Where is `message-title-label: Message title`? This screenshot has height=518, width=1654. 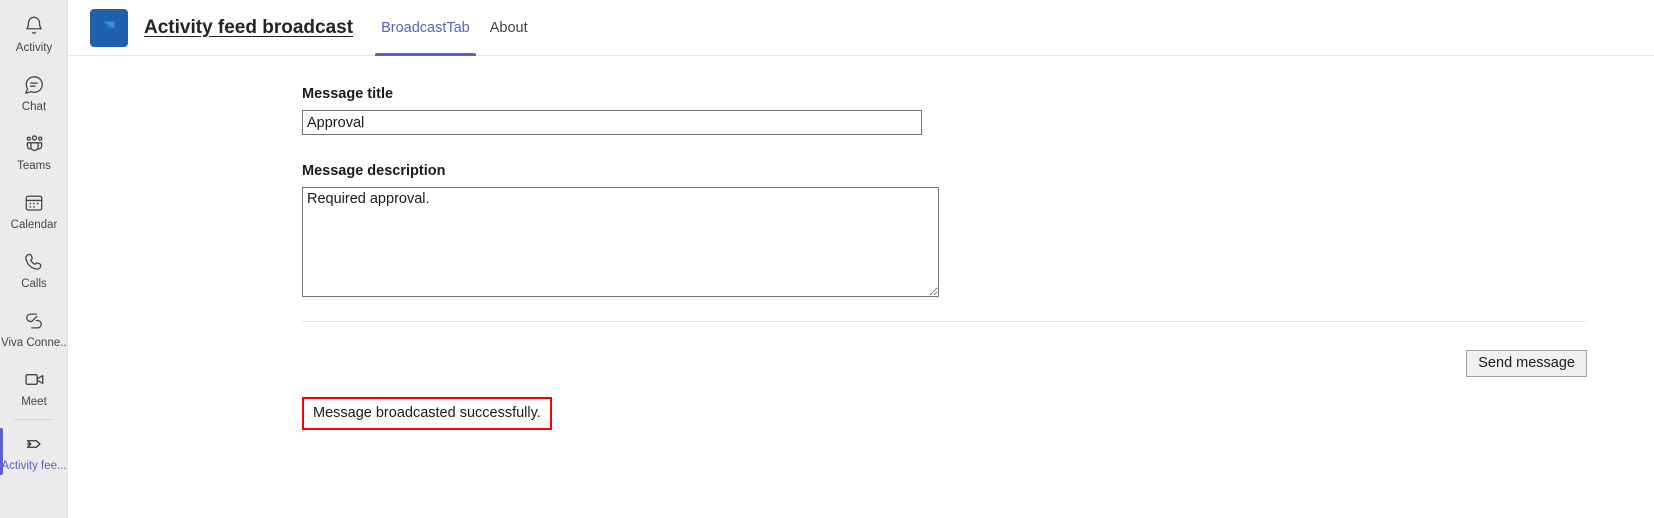 message-title-label: Message title is located at coordinates (348, 94).